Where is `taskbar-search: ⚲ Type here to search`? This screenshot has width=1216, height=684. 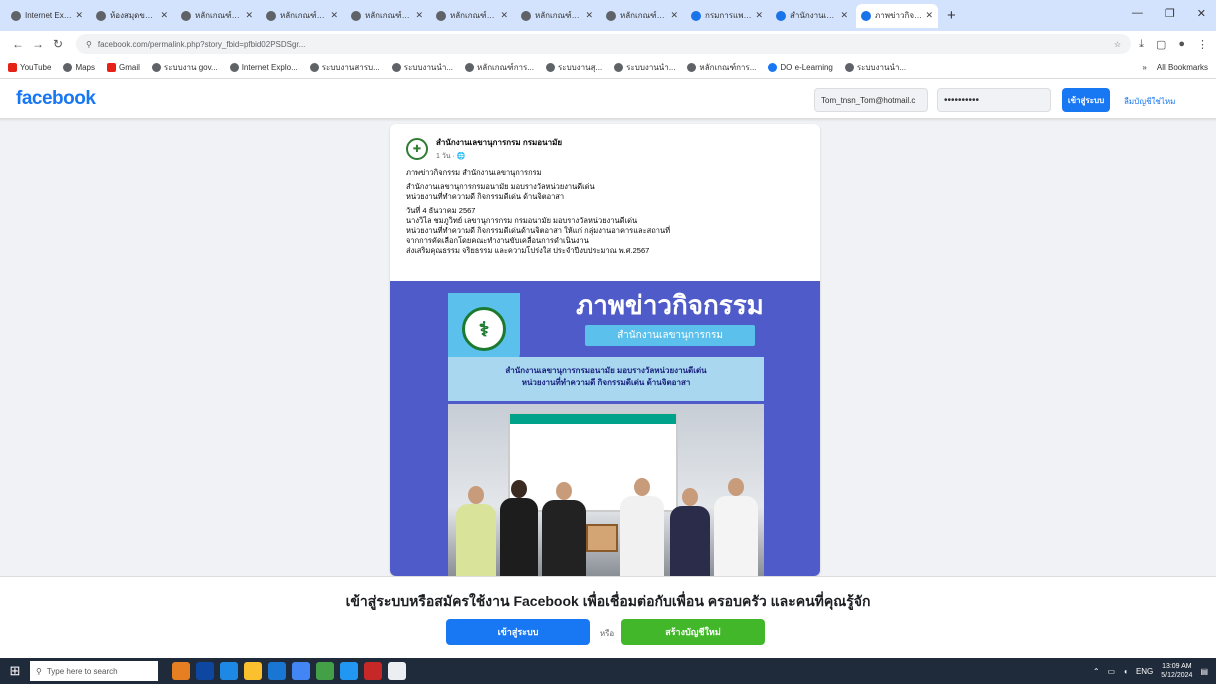 taskbar-search: ⚲ Type here to search is located at coordinates (94, 671).